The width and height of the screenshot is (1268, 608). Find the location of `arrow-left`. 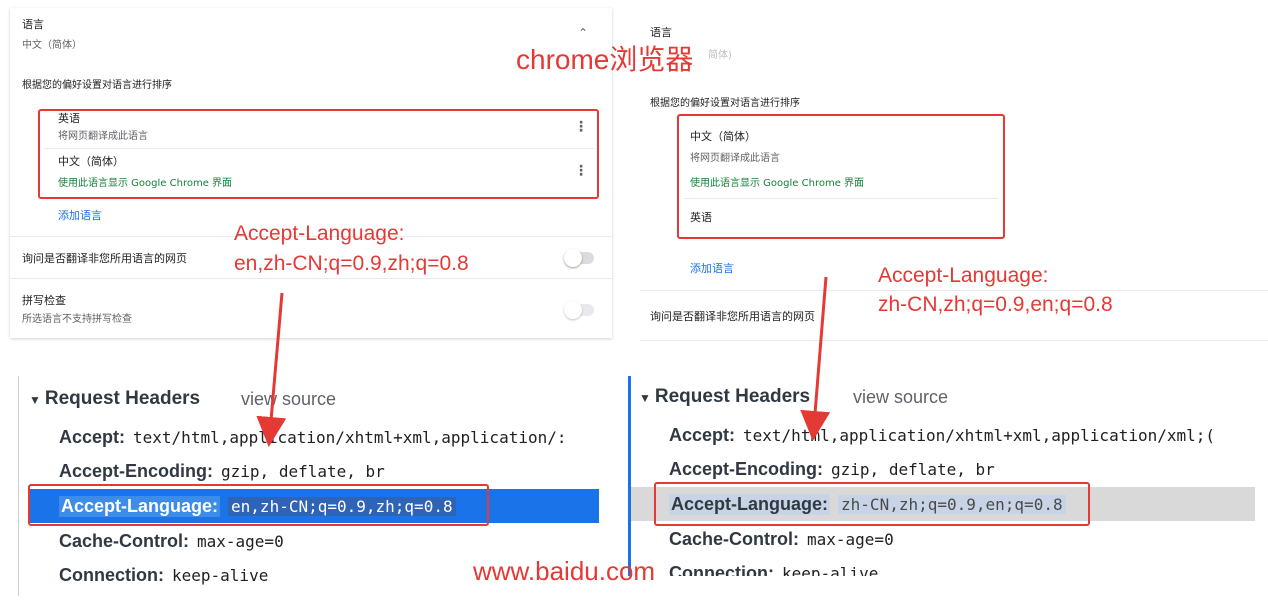

arrow-left is located at coordinates (271, 369).